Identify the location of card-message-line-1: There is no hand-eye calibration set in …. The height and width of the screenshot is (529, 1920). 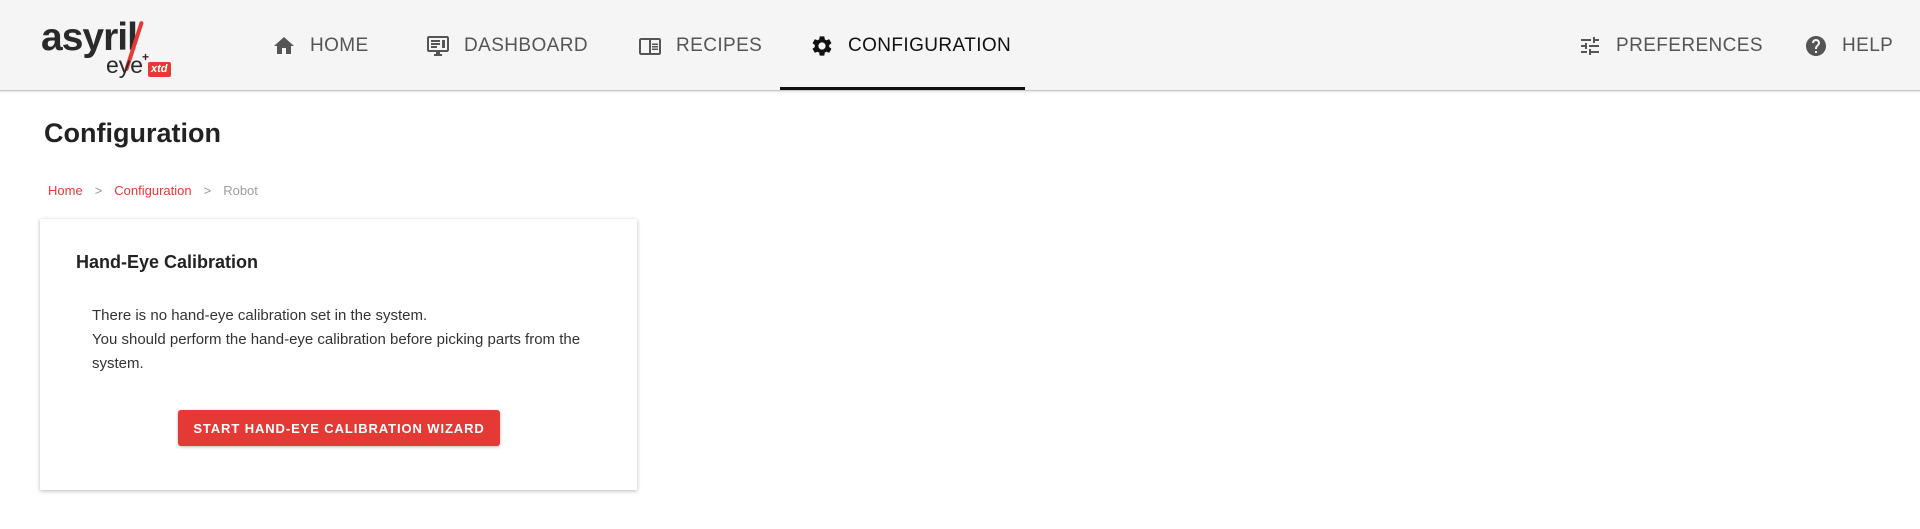
(260, 315).